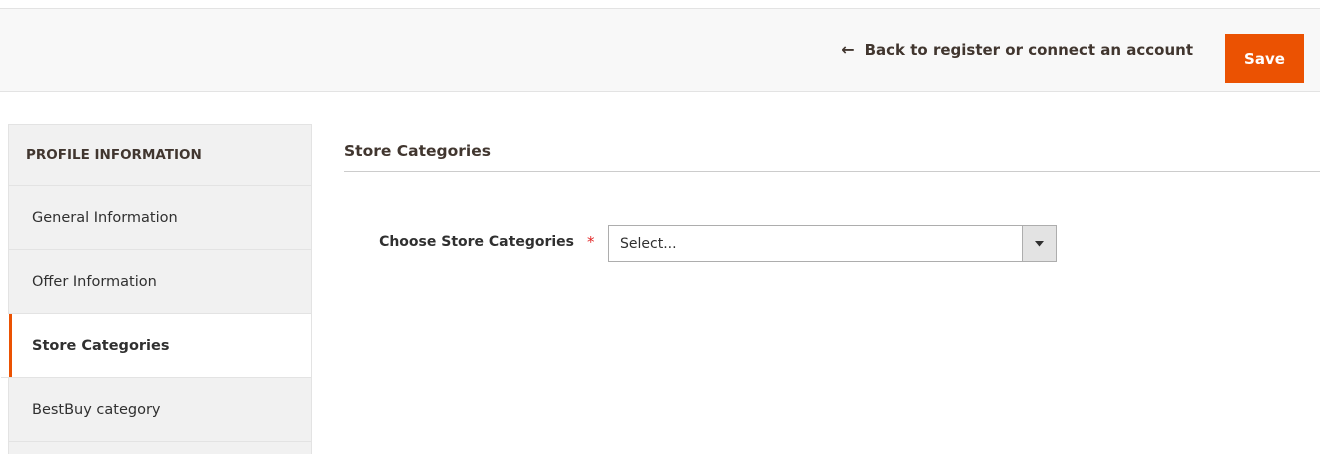 The image size is (1320, 454). I want to click on sidebar-item-label: Offer Information, so click(94, 281).